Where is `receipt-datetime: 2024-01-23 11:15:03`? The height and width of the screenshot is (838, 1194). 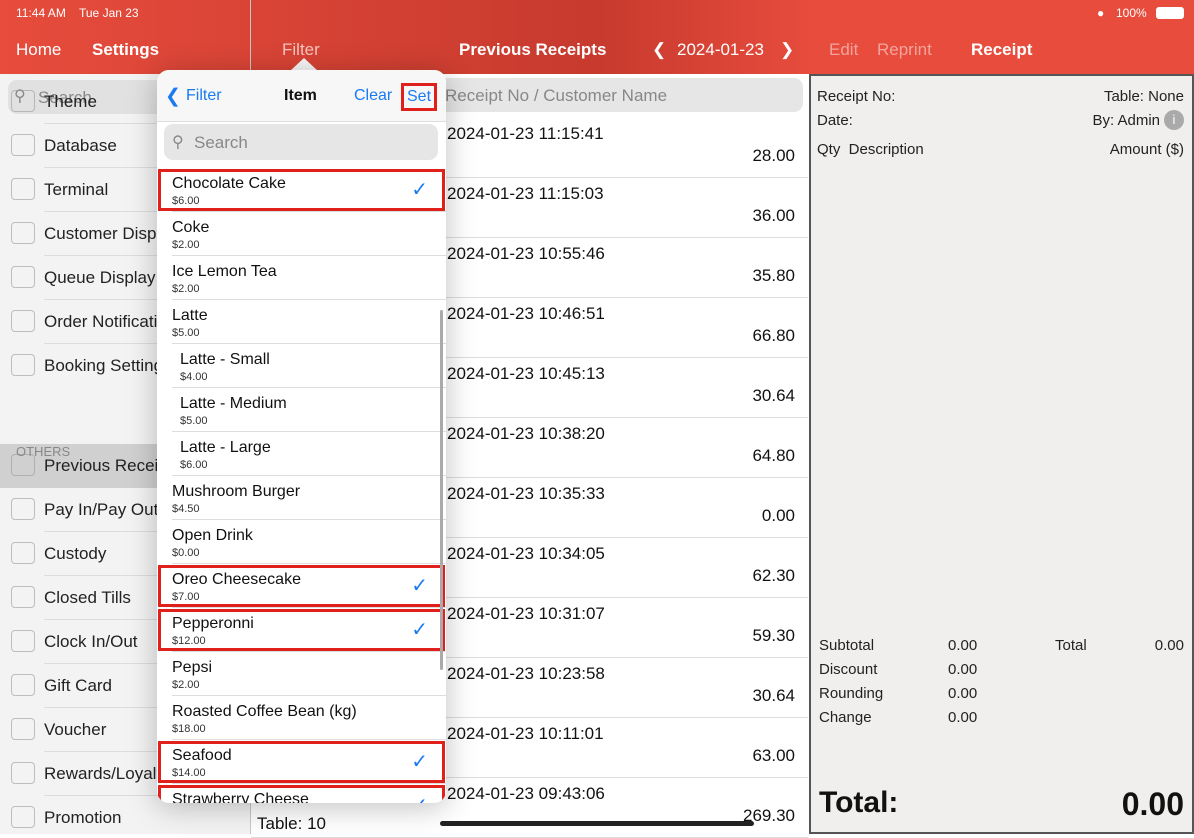 receipt-datetime: 2024-01-23 11:15:03 is located at coordinates (525, 193).